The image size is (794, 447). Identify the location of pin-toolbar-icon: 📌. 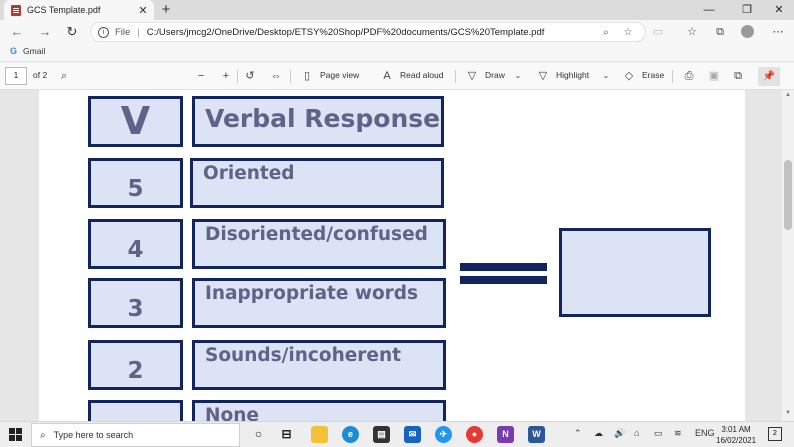
(769, 76).